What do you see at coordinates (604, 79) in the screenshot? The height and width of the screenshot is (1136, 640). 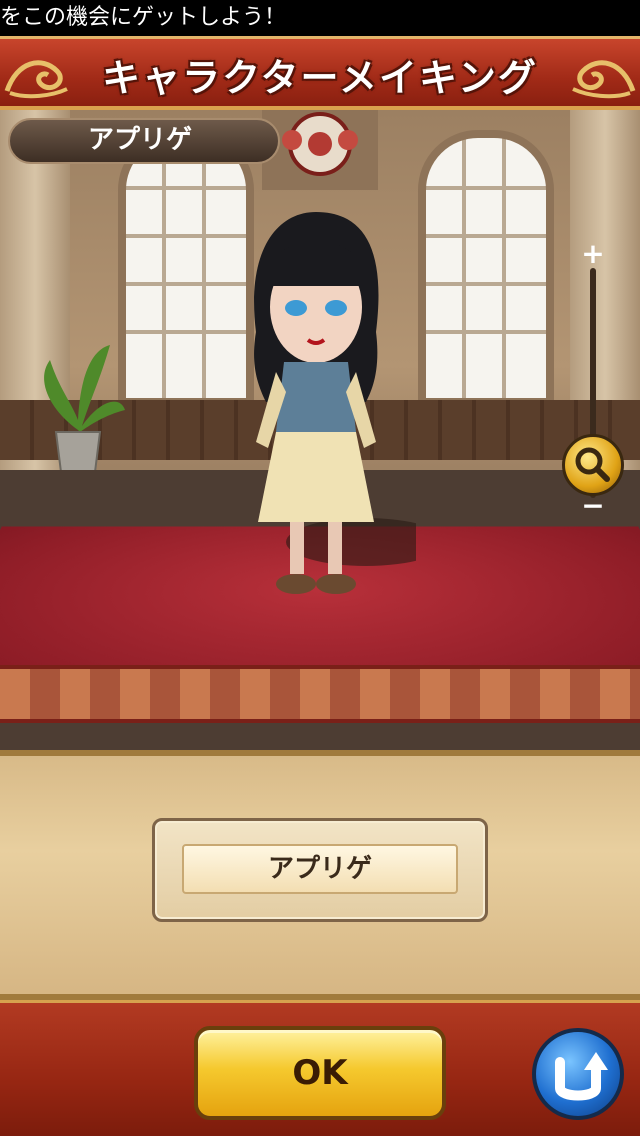 I see `ornament-scroll-icon` at bounding box center [604, 79].